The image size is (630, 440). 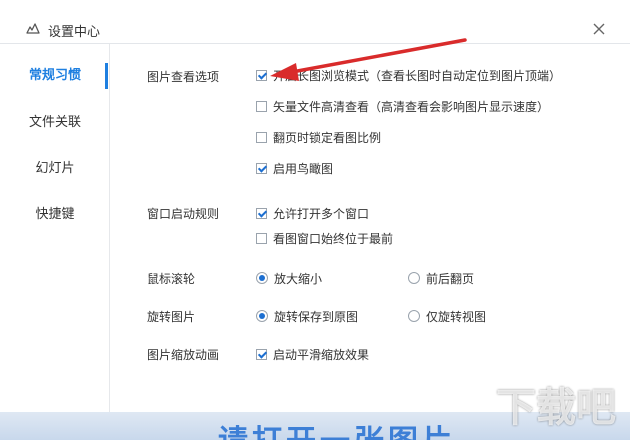 What do you see at coordinates (55, 76) in the screenshot?
I see `sidebar-item-general: 常规习惯` at bounding box center [55, 76].